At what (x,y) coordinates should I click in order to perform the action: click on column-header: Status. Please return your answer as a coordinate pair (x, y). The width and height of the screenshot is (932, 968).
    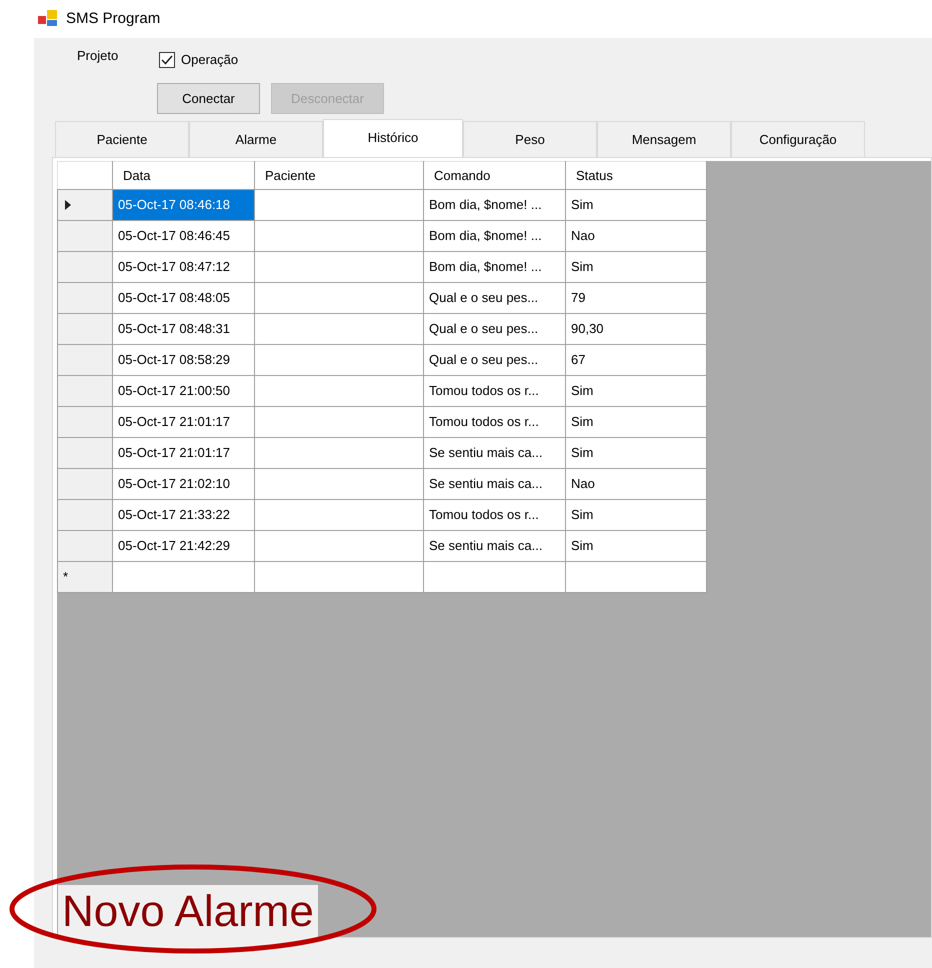
    Looking at the image, I should click on (636, 176).